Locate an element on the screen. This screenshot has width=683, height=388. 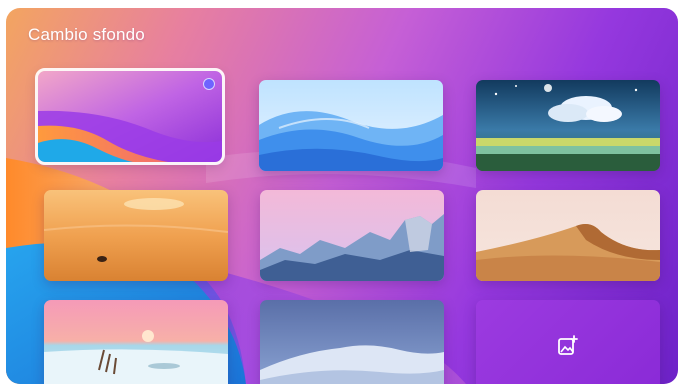
wallpaper-tile-sand-dune is located at coordinates (568, 235).